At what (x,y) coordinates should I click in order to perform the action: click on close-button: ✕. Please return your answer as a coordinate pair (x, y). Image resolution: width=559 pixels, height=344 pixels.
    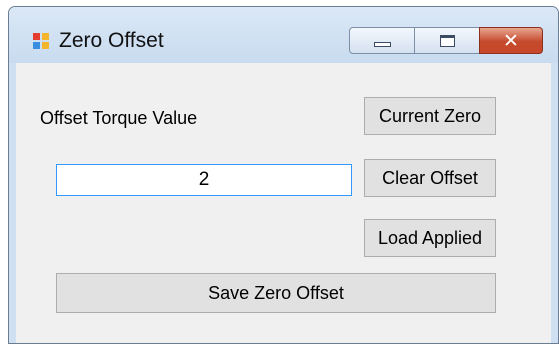
    Looking at the image, I should click on (511, 40).